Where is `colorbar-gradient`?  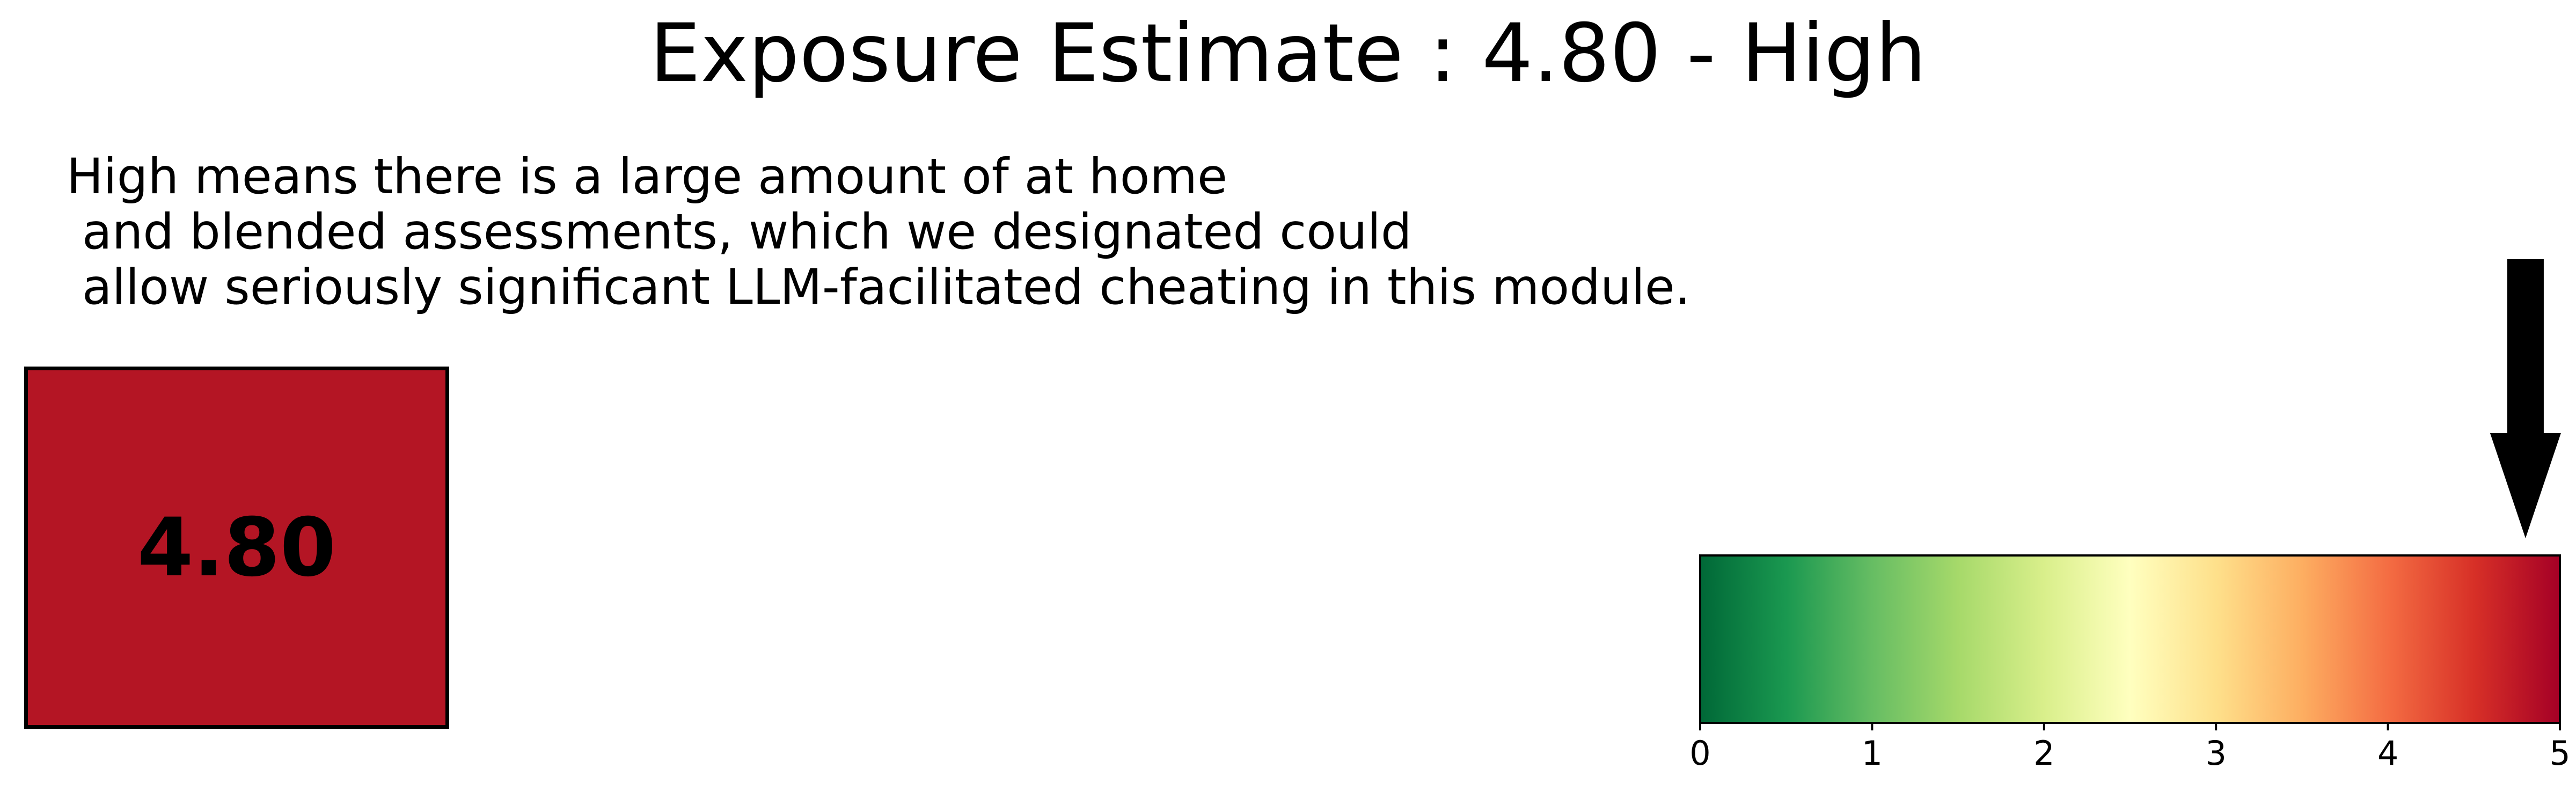 colorbar-gradient is located at coordinates (2130, 639).